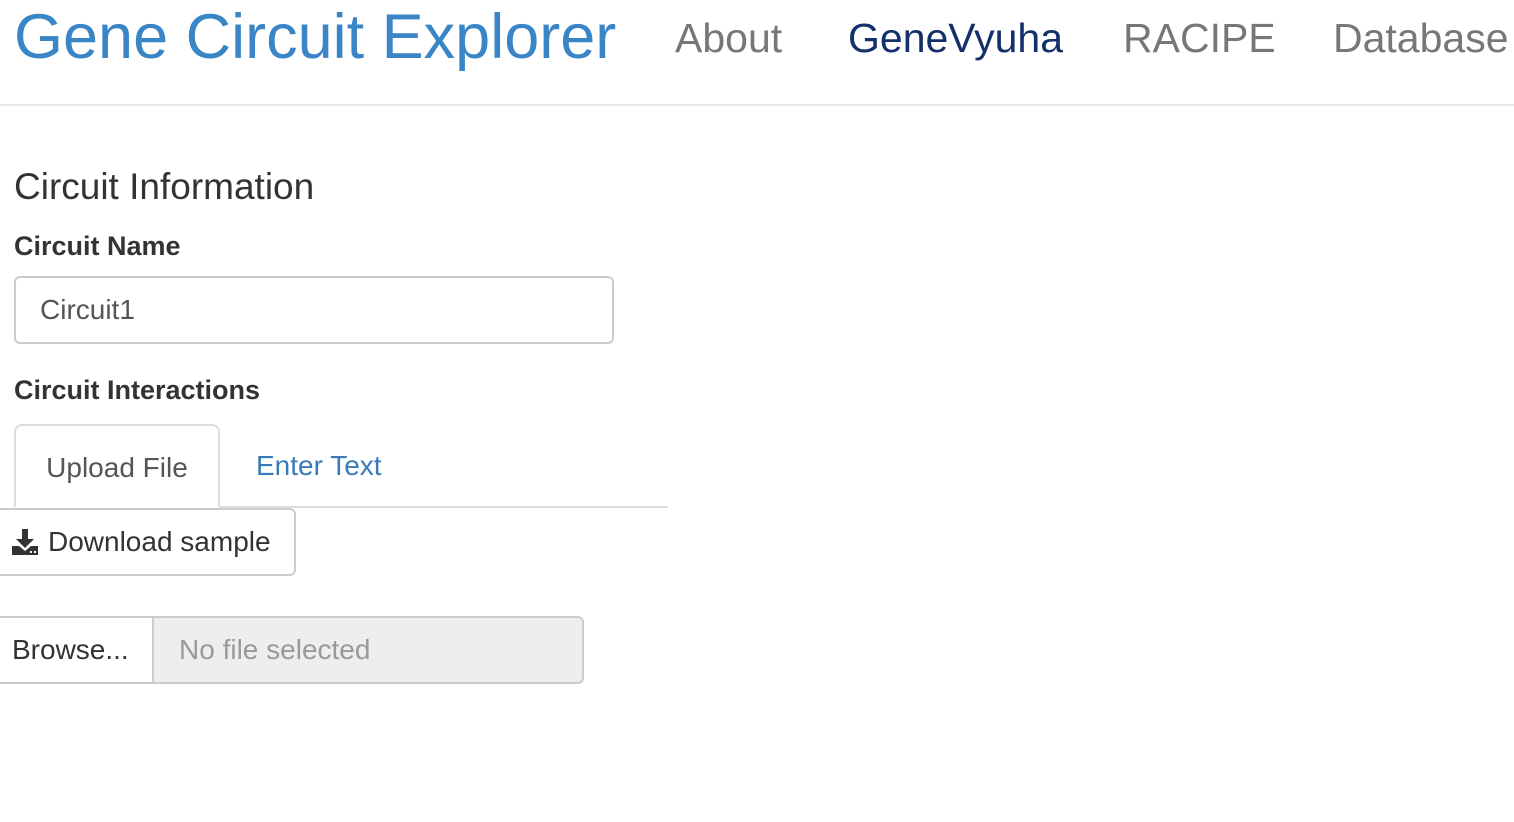 The width and height of the screenshot is (1514, 822). I want to click on section-title: Circuit Information, so click(164, 186).